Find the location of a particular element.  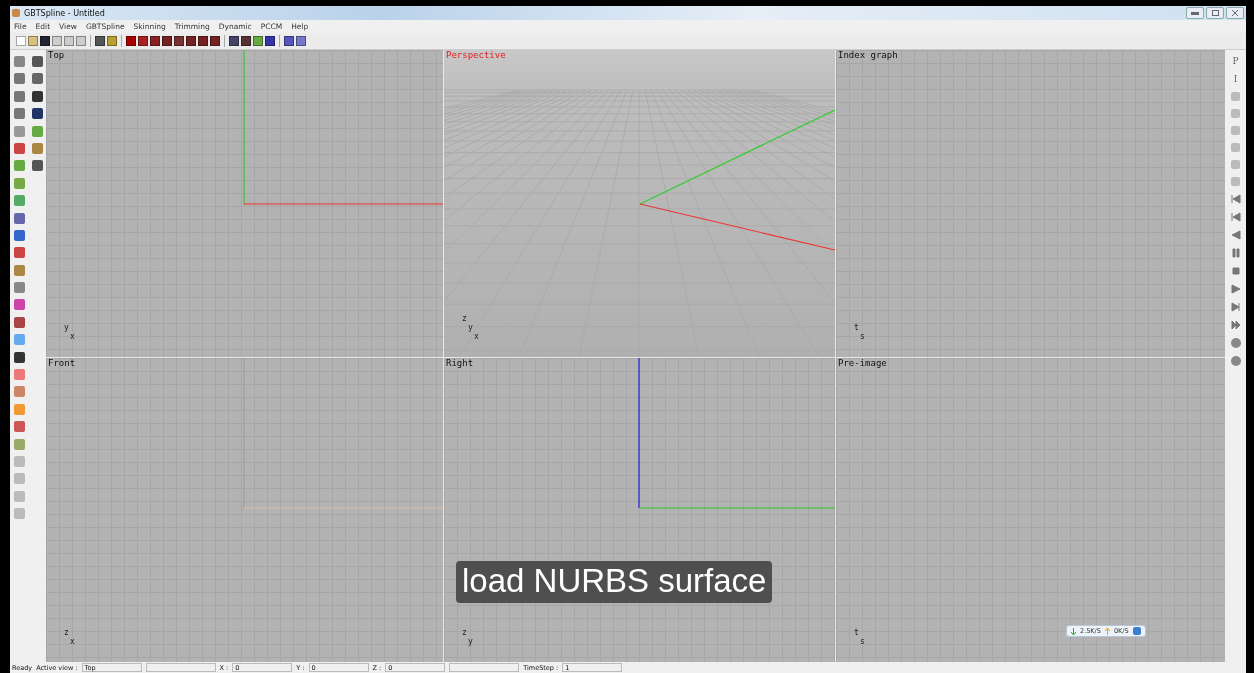

close-icon is located at coordinates (1235, 13).